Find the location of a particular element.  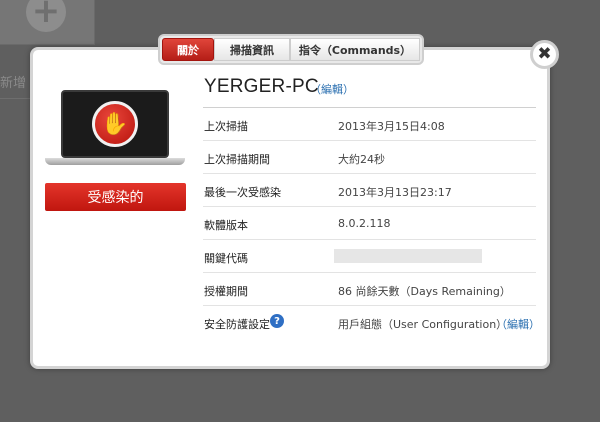

redacted-key-code is located at coordinates (408, 256).